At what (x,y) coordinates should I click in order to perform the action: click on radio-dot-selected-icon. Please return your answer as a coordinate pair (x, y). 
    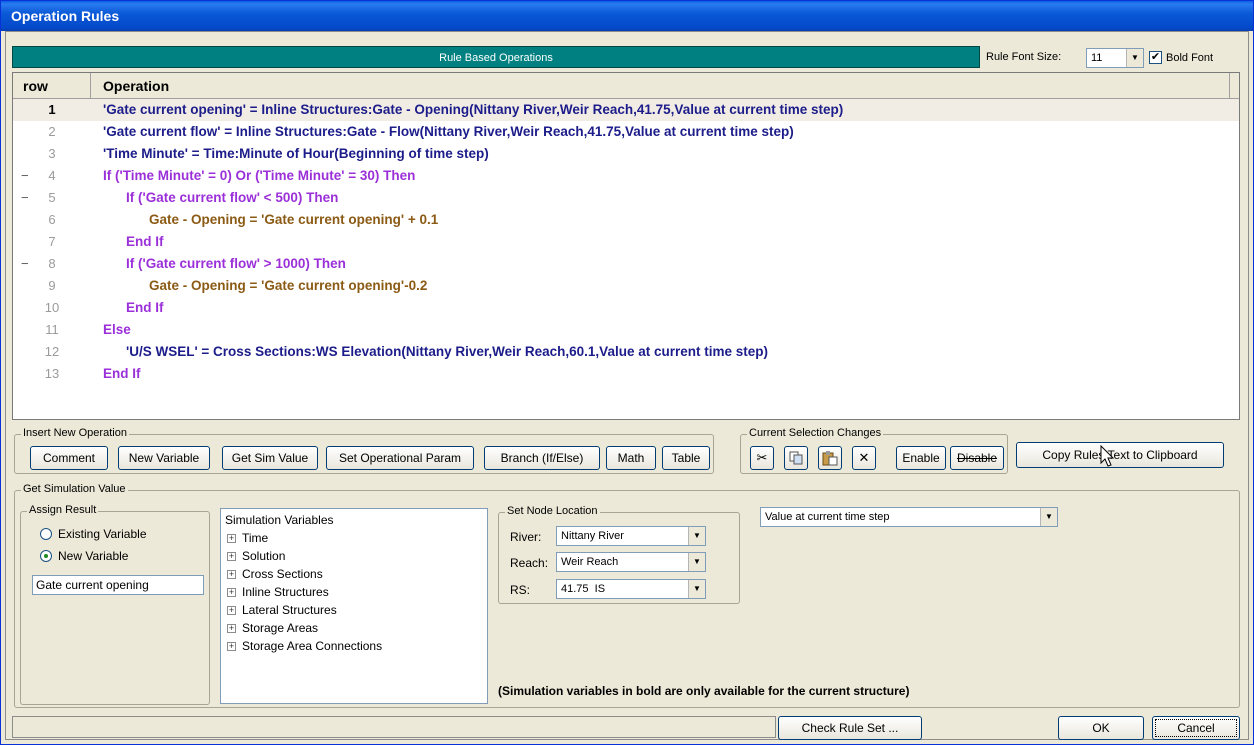
    Looking at the image, I should click on (46, 556).